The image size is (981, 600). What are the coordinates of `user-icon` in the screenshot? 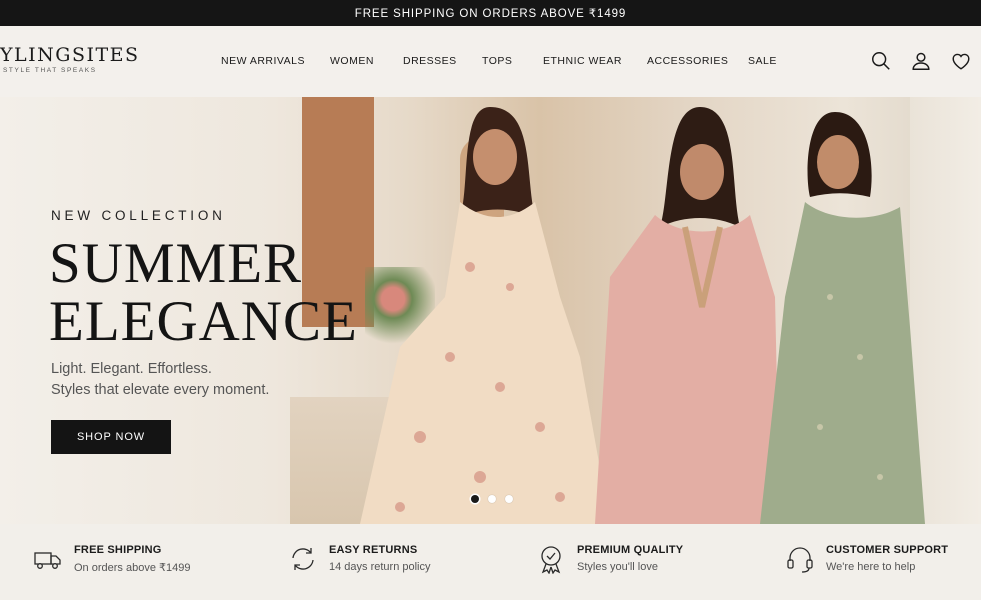 It's located at (921, 61).